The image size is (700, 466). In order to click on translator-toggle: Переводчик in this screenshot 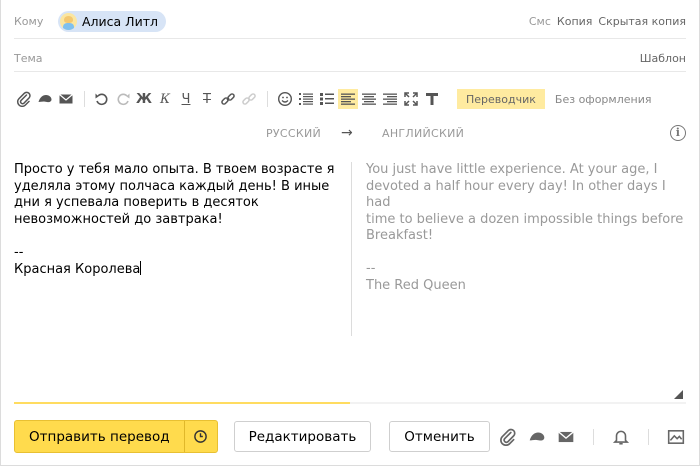, I will do `click(501, 99)`.